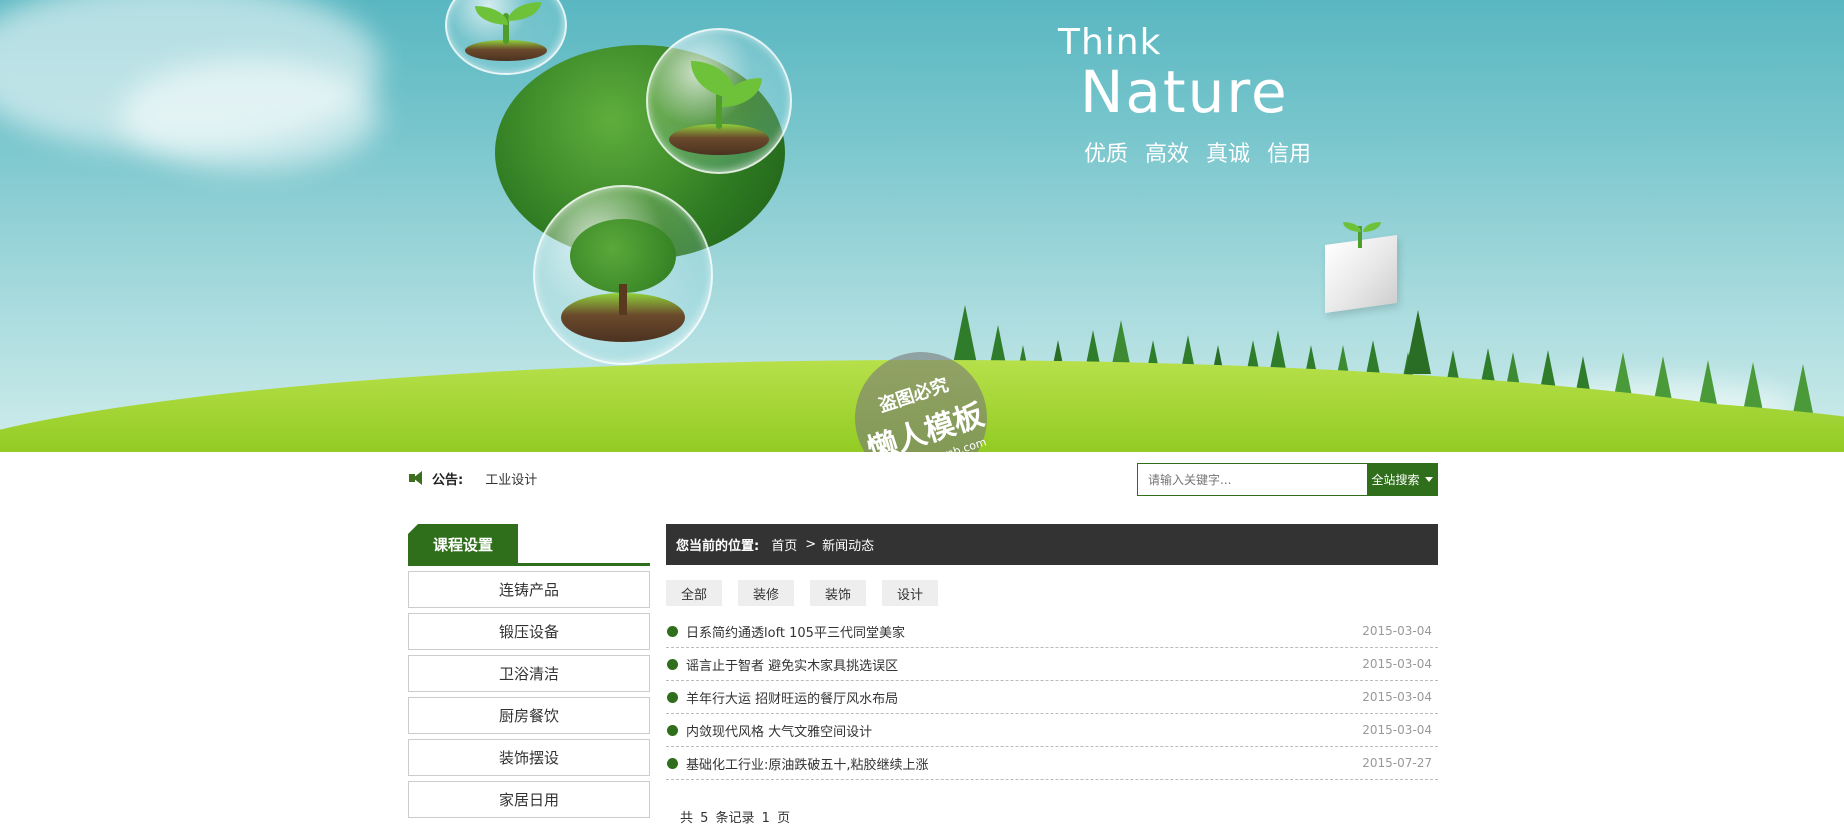  Describe the element at coordinates (1052, 664) in the screenshot. I see `news-item: 谣言止于智者 避免实木家具挑选误区 2015-03-04` at that location.